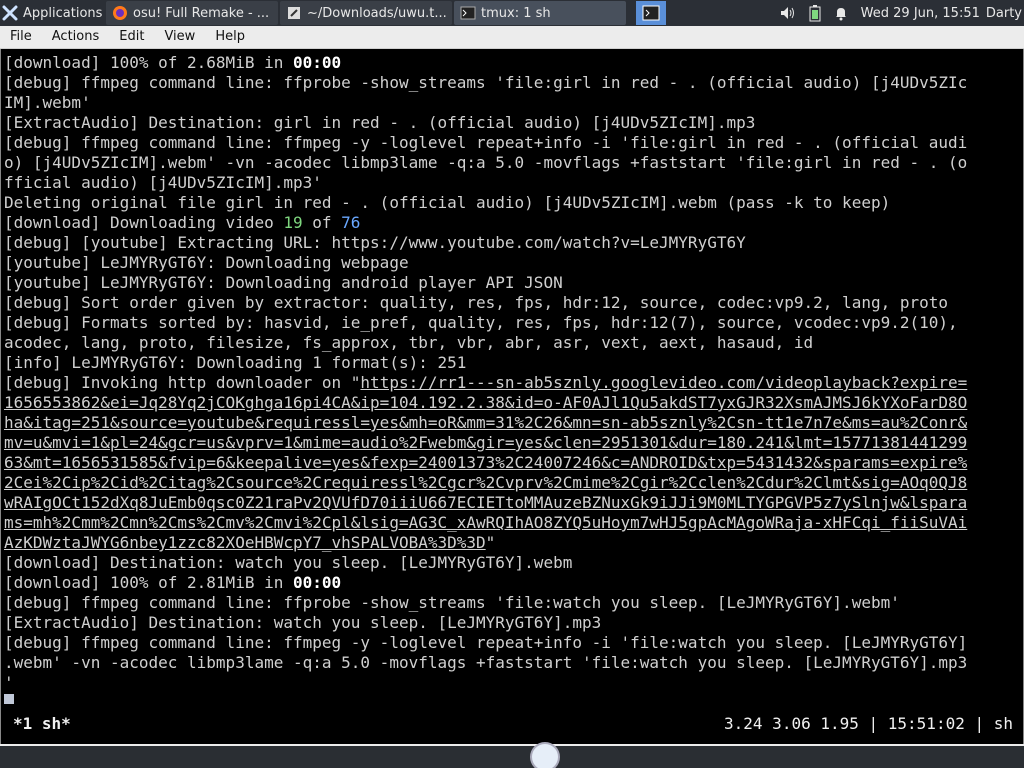  What do you see at coordinates (9, 682) in the screenshot?
I see `terminal-line: '` at bounding box center [9, 682].